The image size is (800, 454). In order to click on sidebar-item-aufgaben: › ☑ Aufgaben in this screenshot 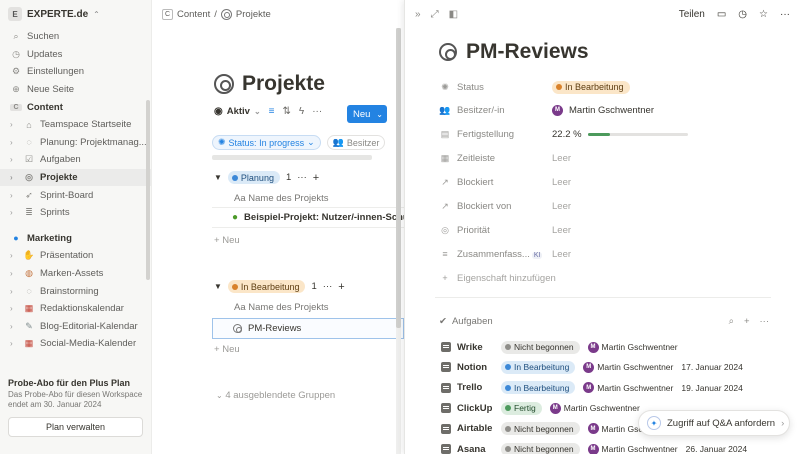, I will do `click(75, 160)`.